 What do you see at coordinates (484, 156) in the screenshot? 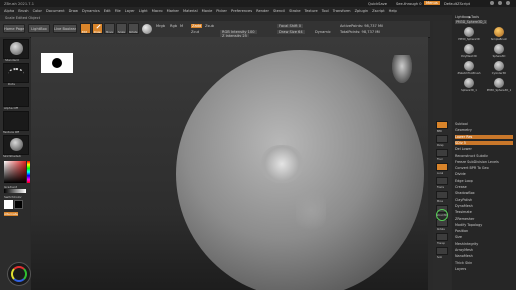
I see `panel-item-reconstruct-subdiv: Reconstruct Subdiv` at bounding box center [484, 156].